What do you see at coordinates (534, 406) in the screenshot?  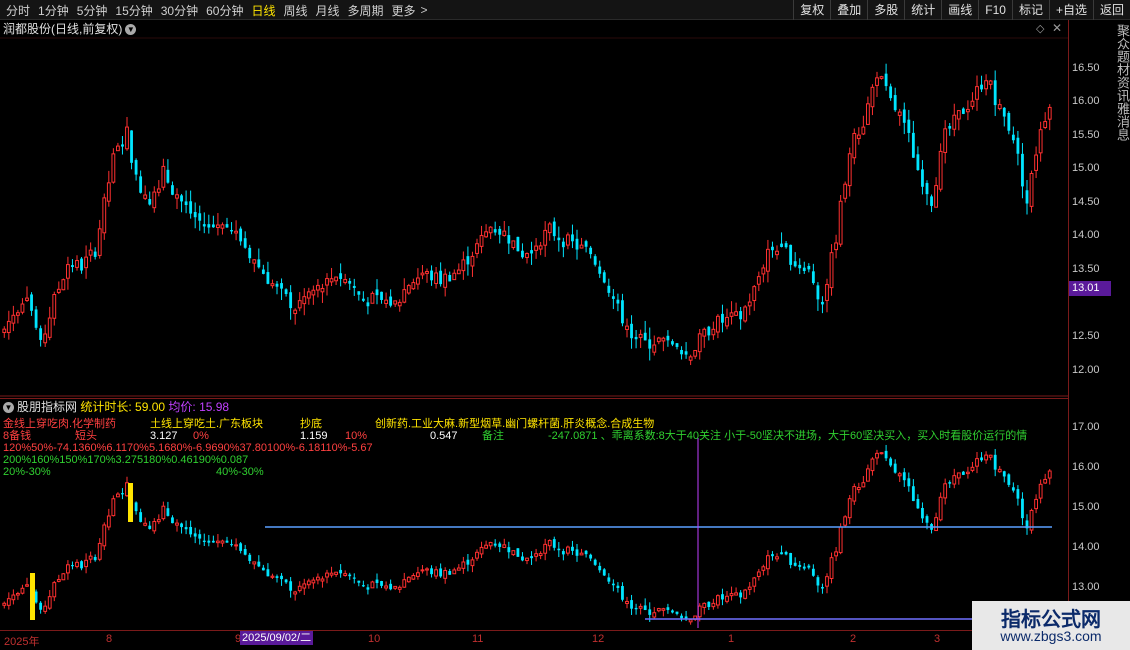 I see `indicator-header: ▼ 股朋指标网 统计时长: 59.00 均价: 15.98` at bounding box center [534, 406].